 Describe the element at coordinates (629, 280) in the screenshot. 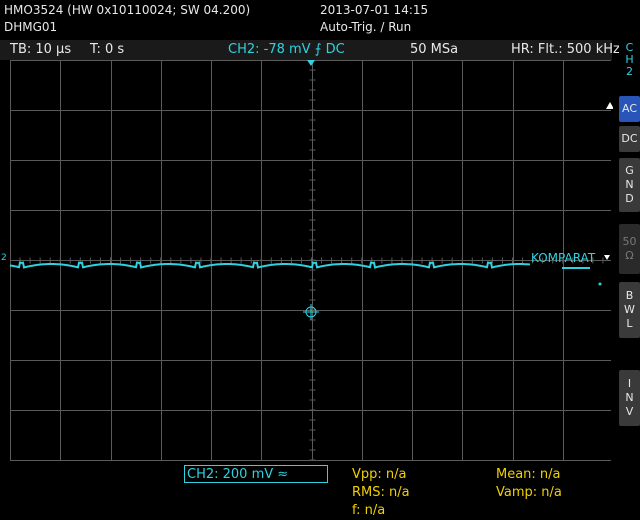

I see `side-menu: C H 2 AC DC G N D 50 Ω B W L I N V` at that location.